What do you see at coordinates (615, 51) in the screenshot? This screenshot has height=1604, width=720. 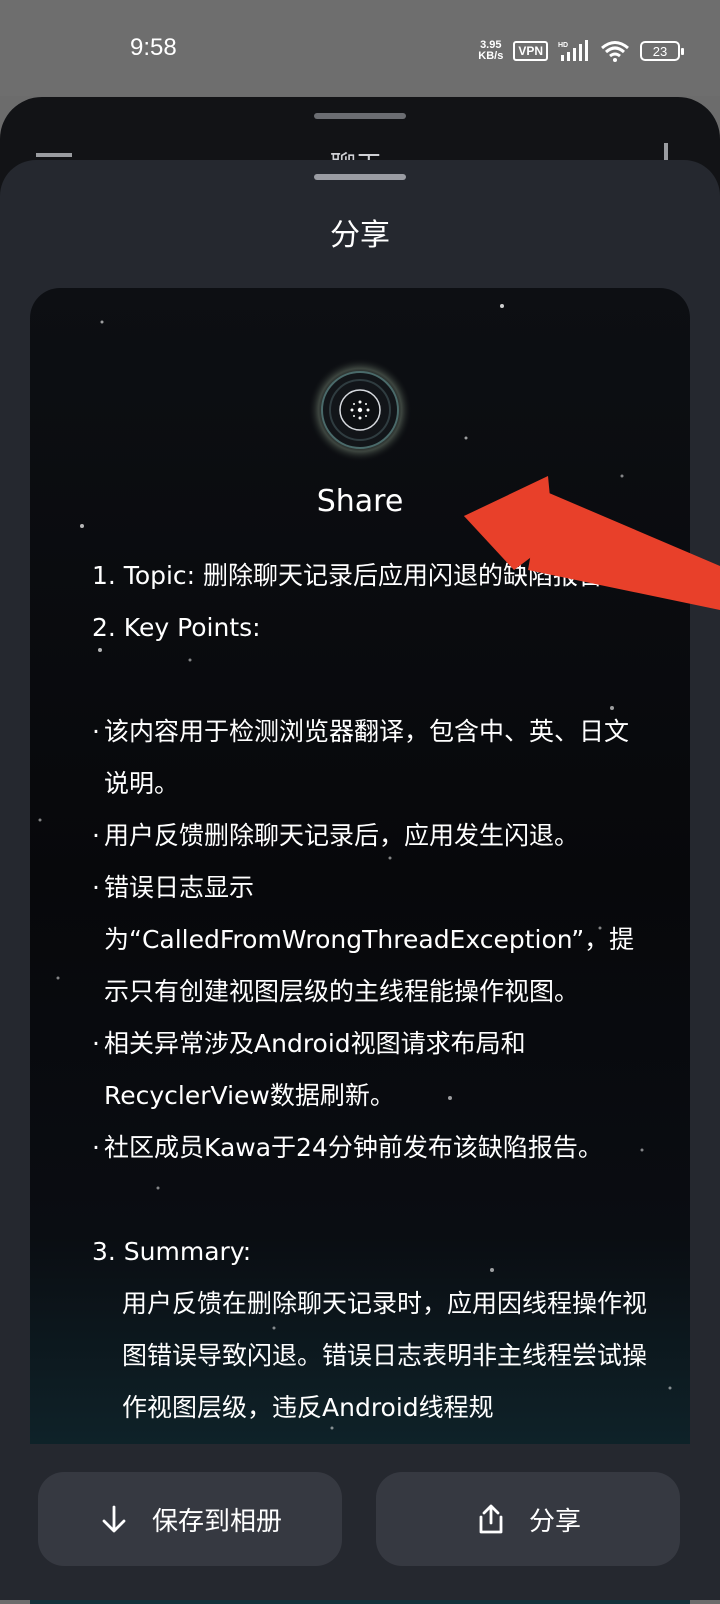 I see `wifi-icon` at bounding box center [615, 51].